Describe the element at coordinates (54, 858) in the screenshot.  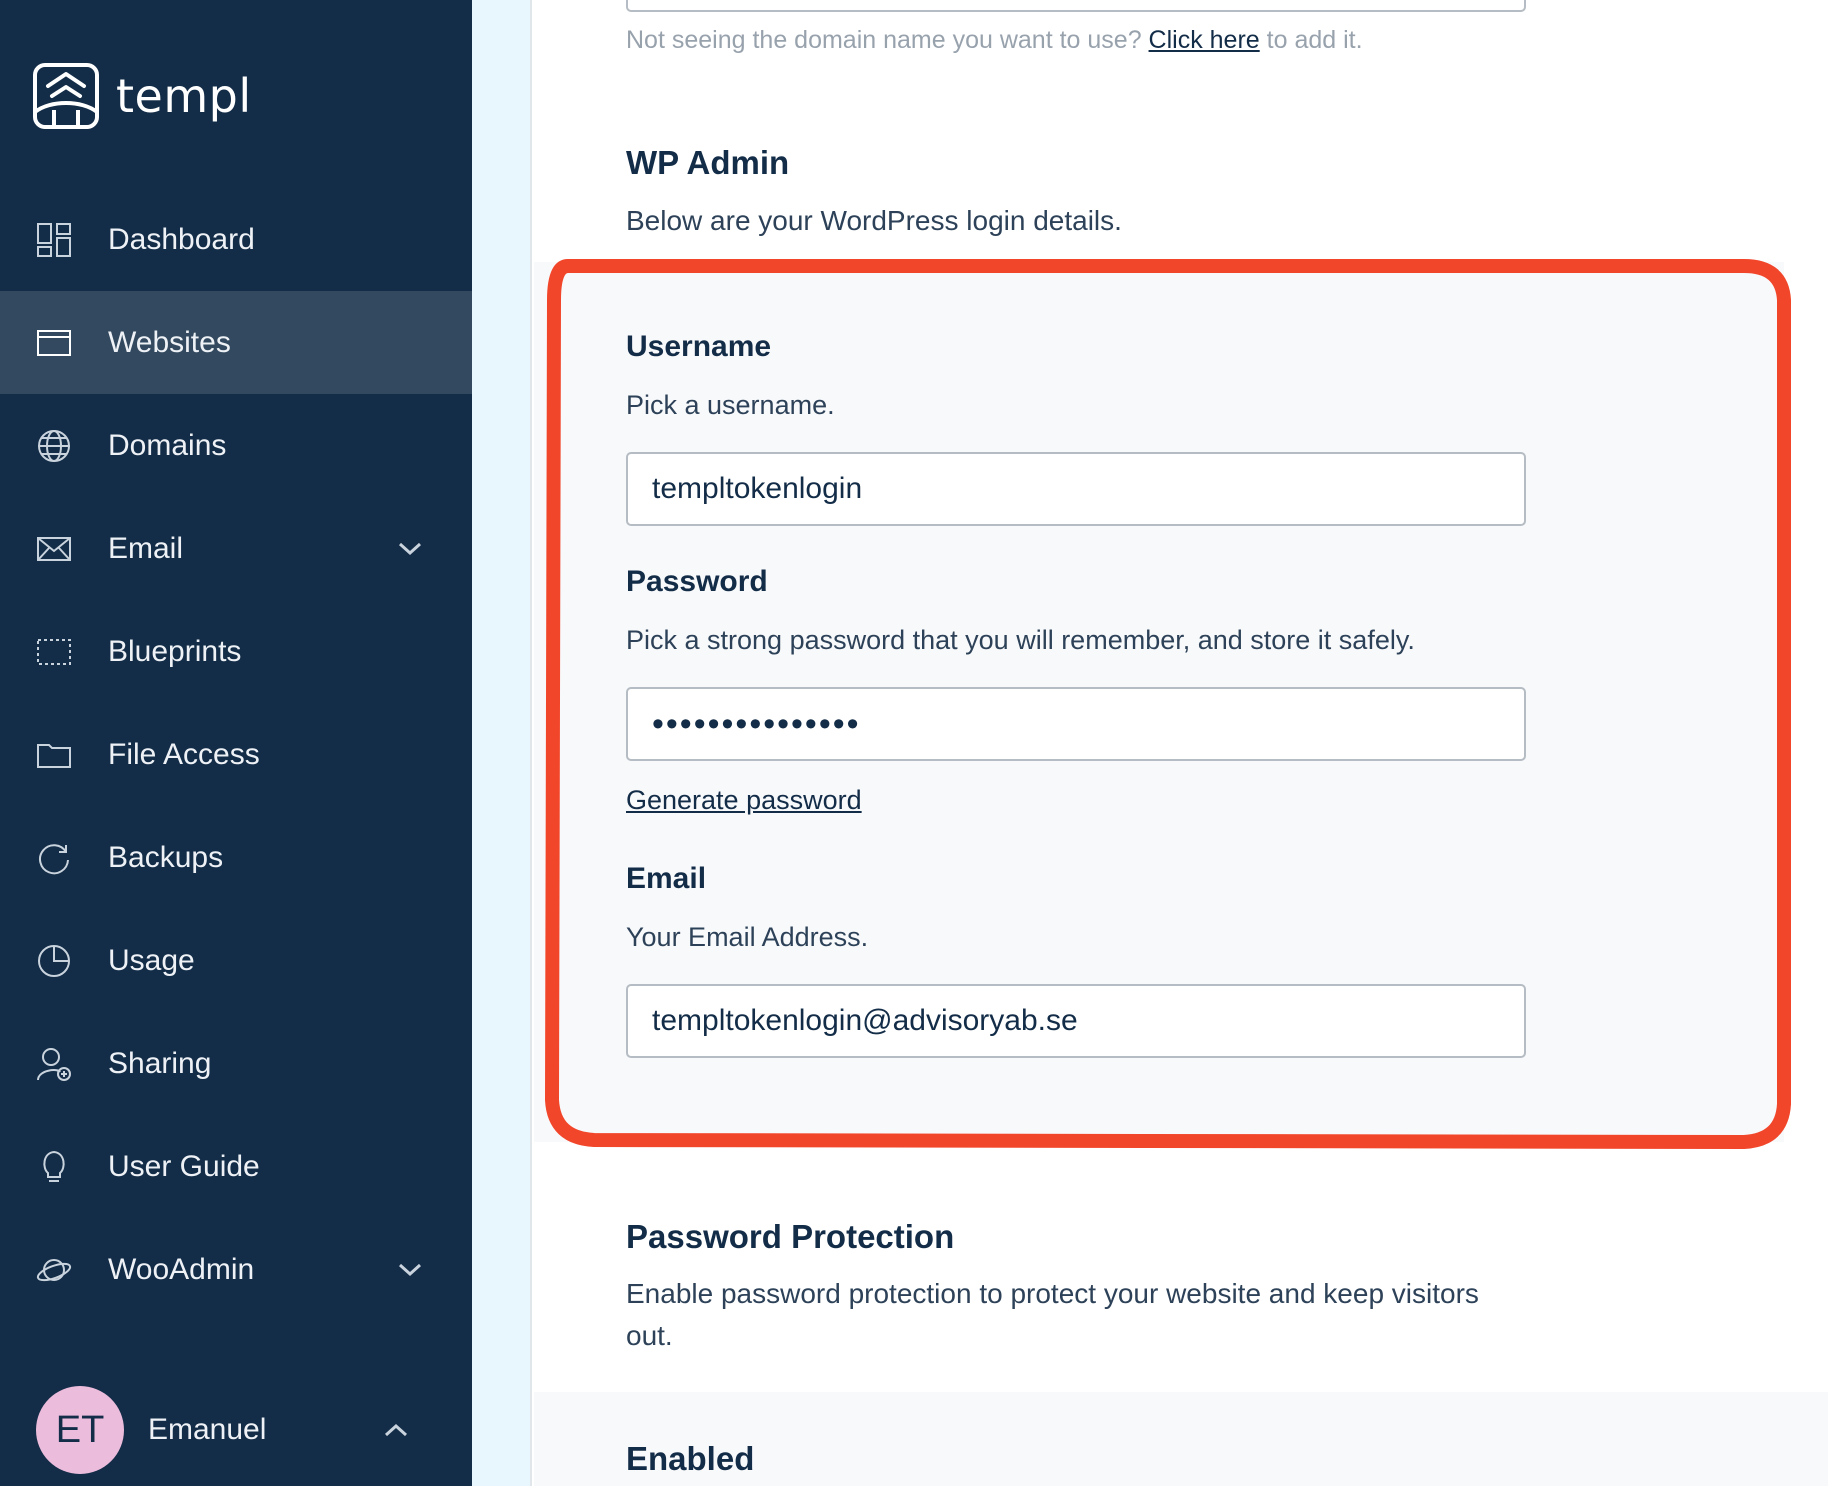
I see `refresh-icon` at that location.